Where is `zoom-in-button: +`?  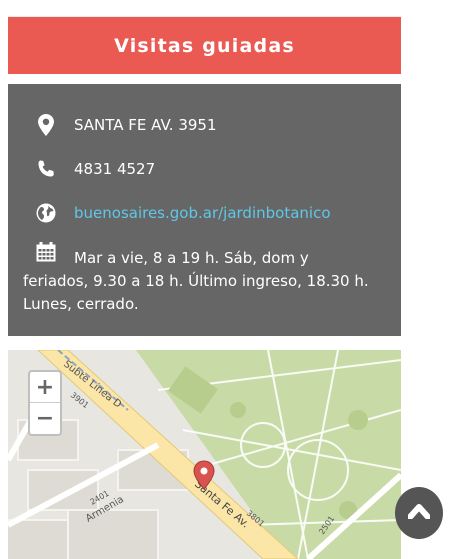 zoom-in-button: + is located at coordinates (45, 387).